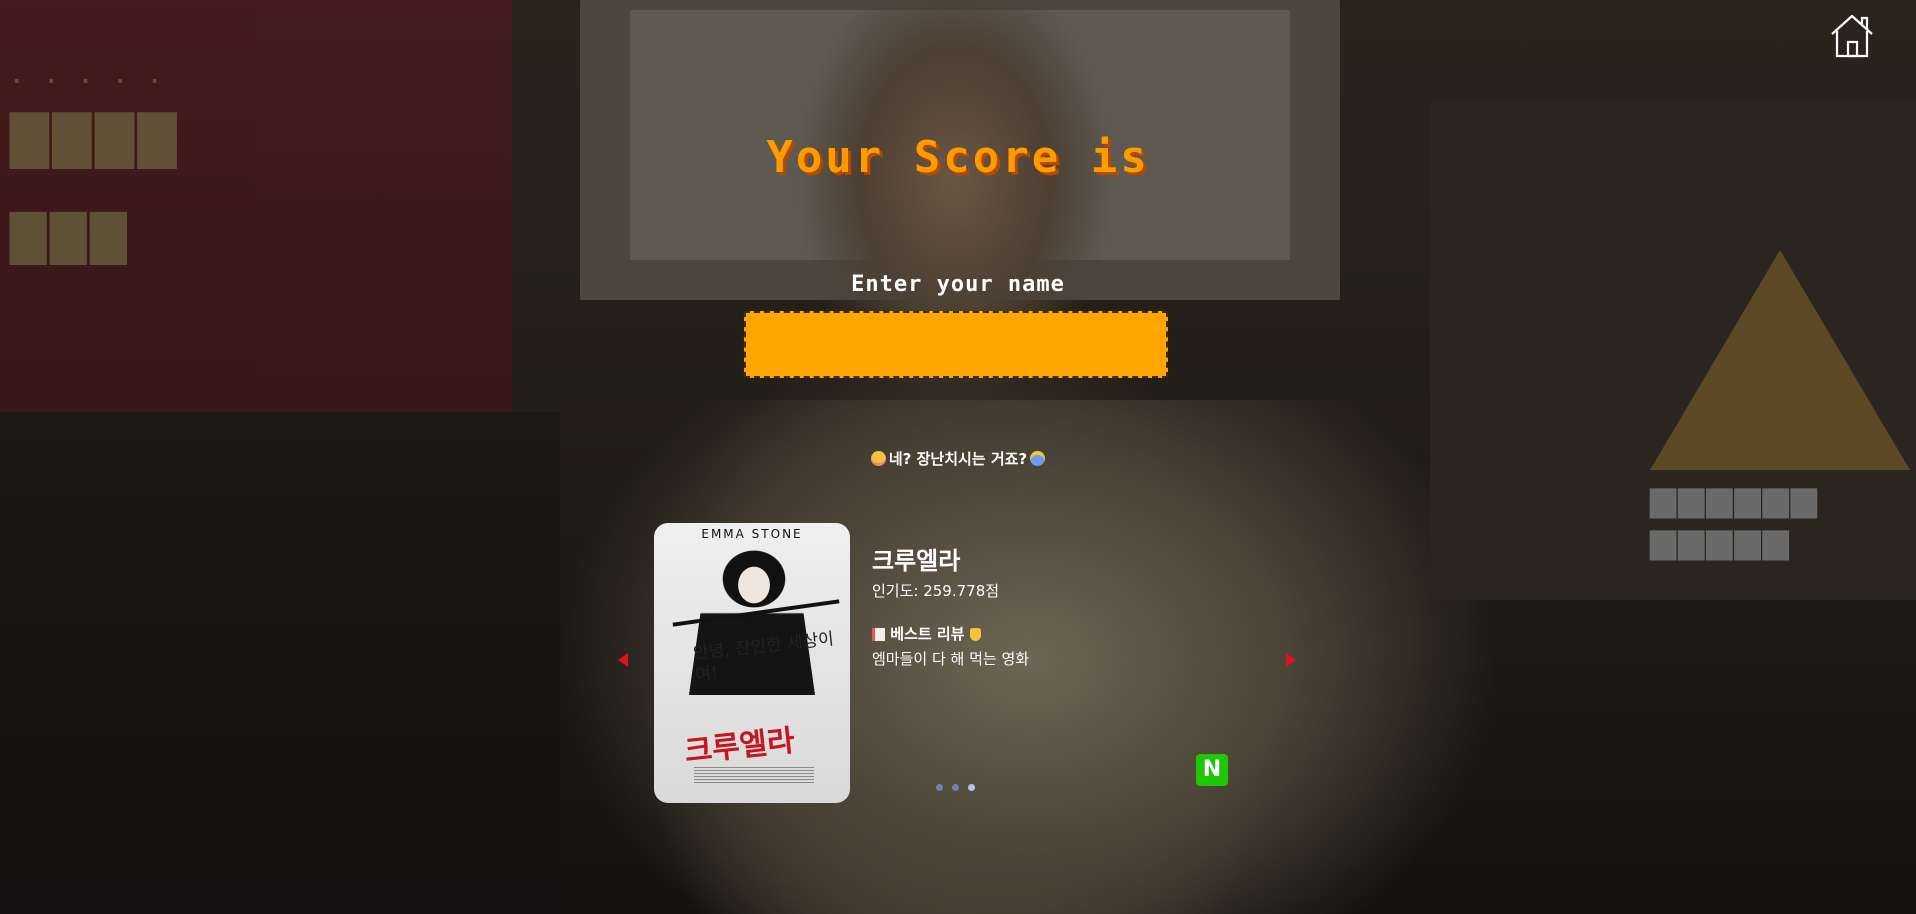 This screenshot has width=1916, height=914. Describe the element at coordinates (256, 206) in the screenshot. I see `background-poster: · · · · · ▆▆▆▆ ▆▆▆` at that location.